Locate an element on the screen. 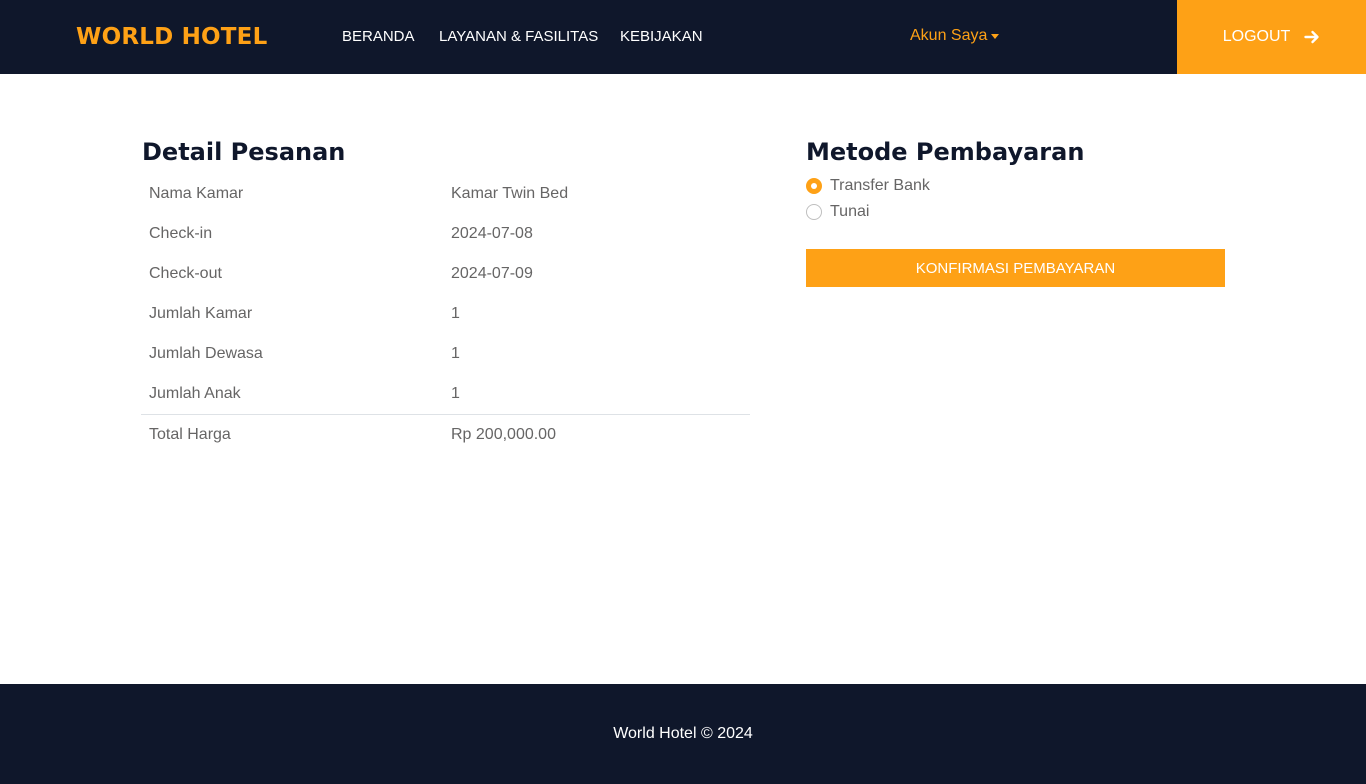 This screenshot has height=784, width=1366. table-row: Jumlah Dewasa 1 is located at coordinates (445, 354).